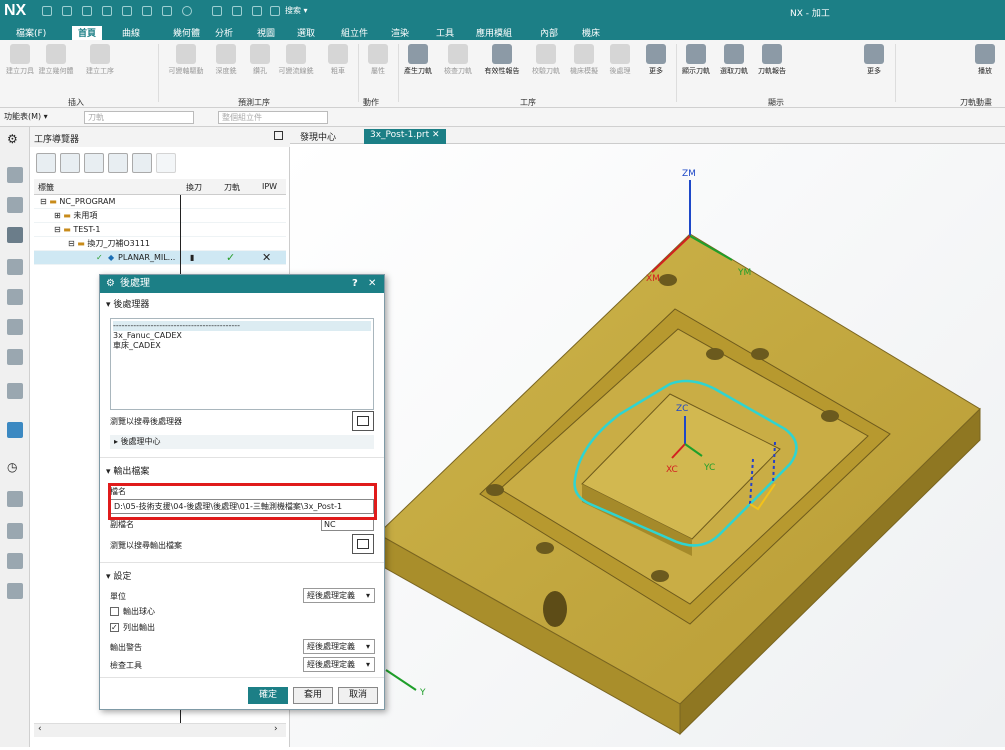 This screenshot has width=1005, height=750. I want to click on insert-icon, so click(142, 163).